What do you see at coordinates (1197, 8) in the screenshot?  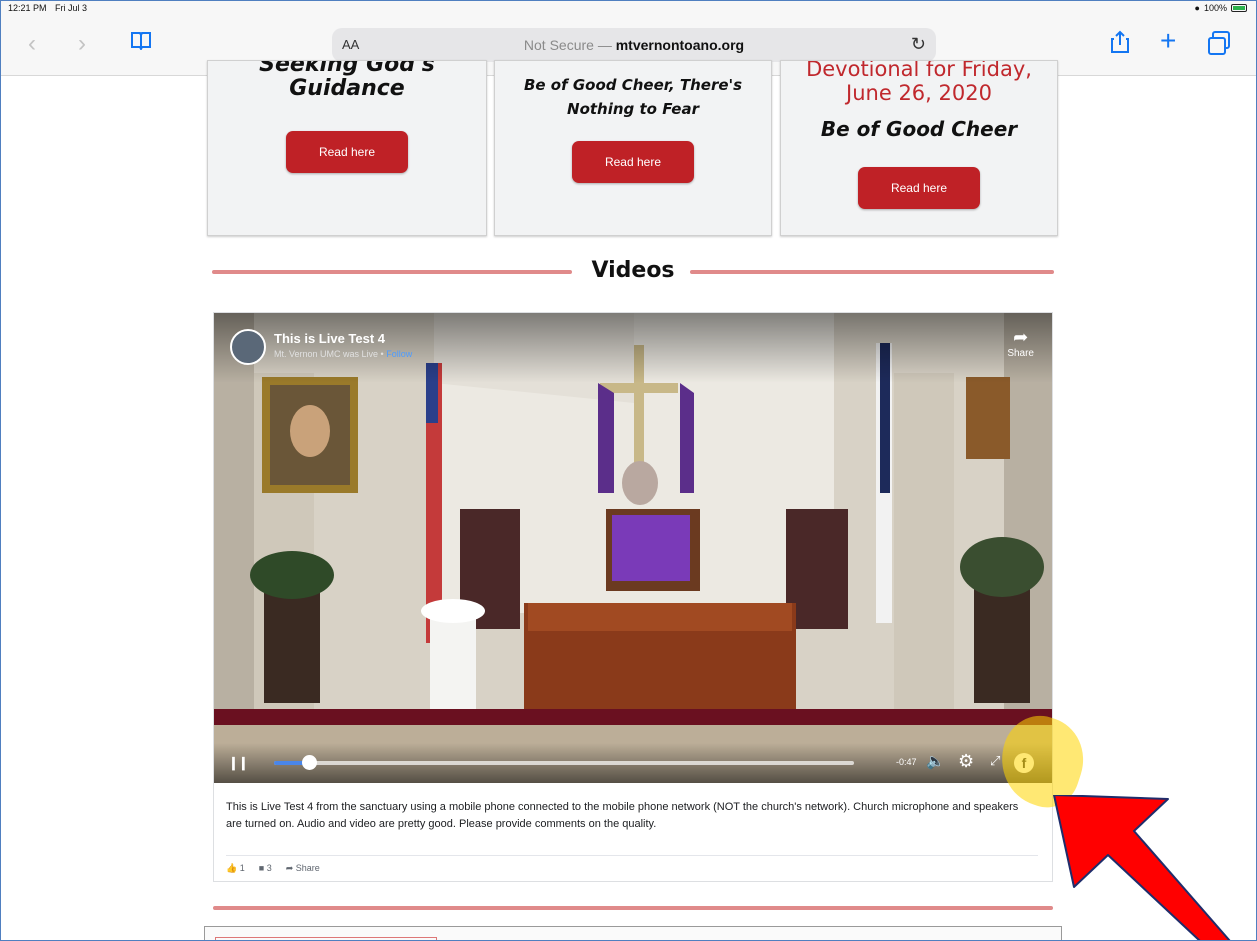 I see `wifi-icon: ●` at bounding box center [1197, 8].